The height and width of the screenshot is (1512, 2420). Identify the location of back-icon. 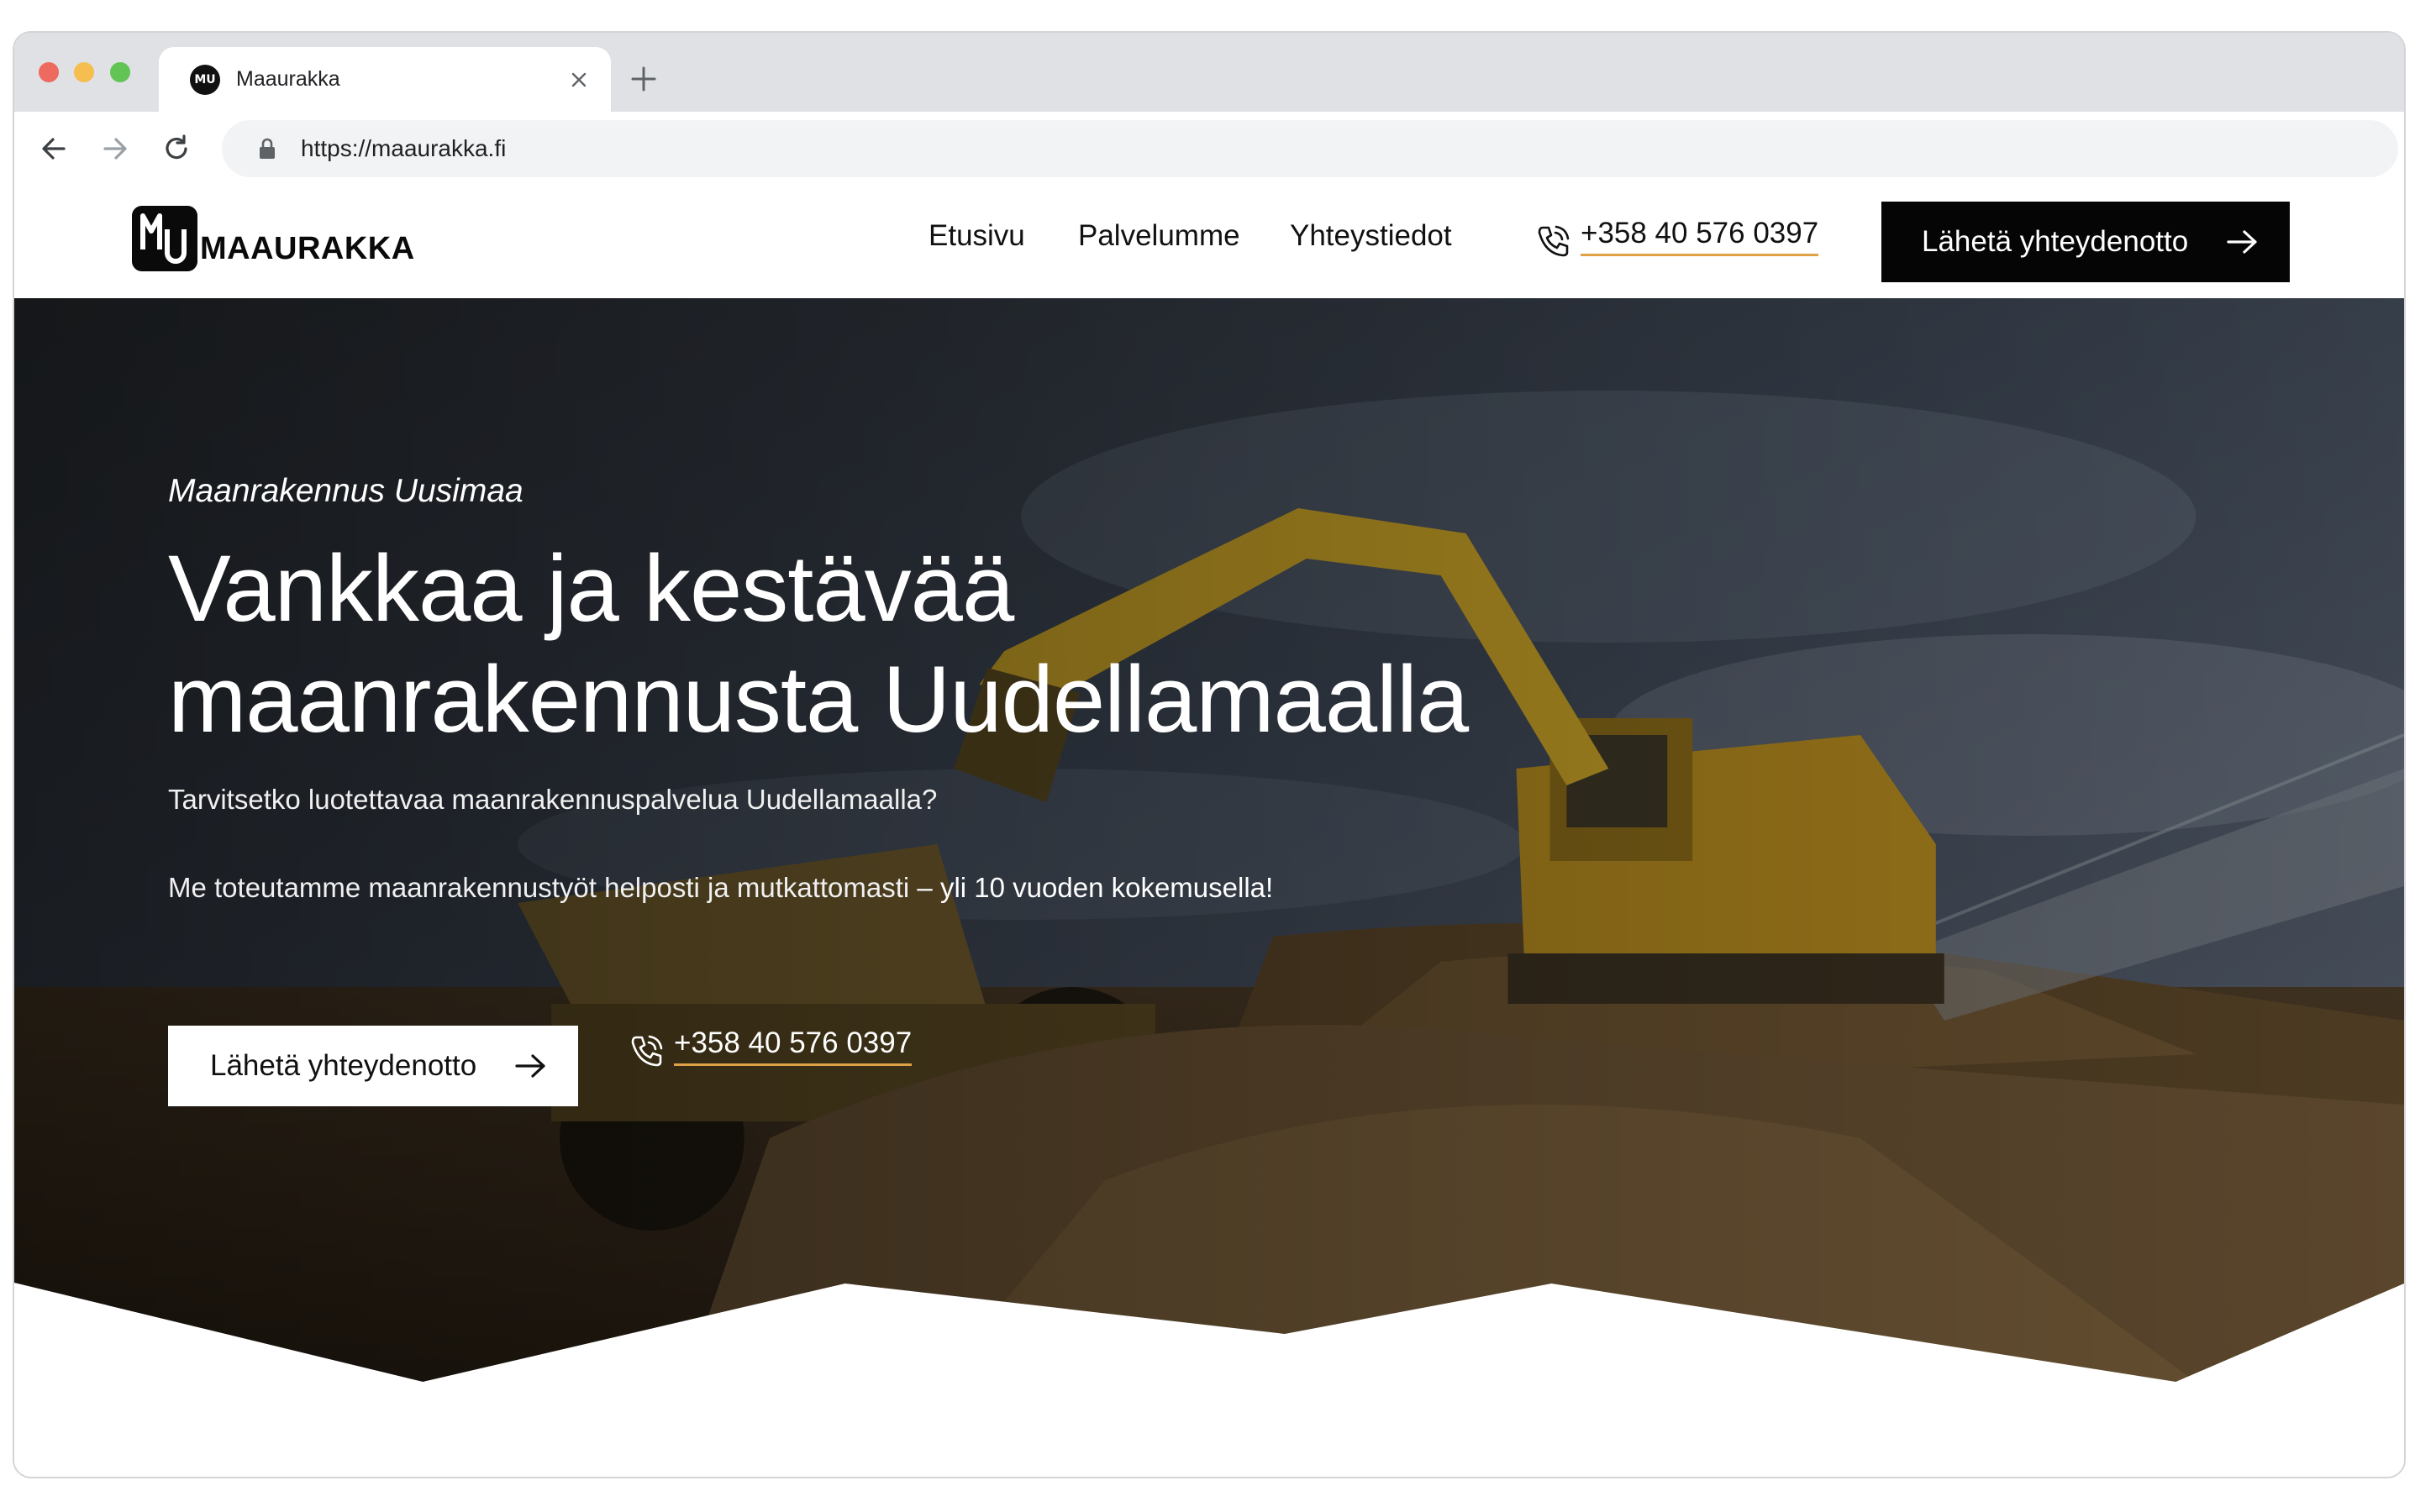
(54, 148).